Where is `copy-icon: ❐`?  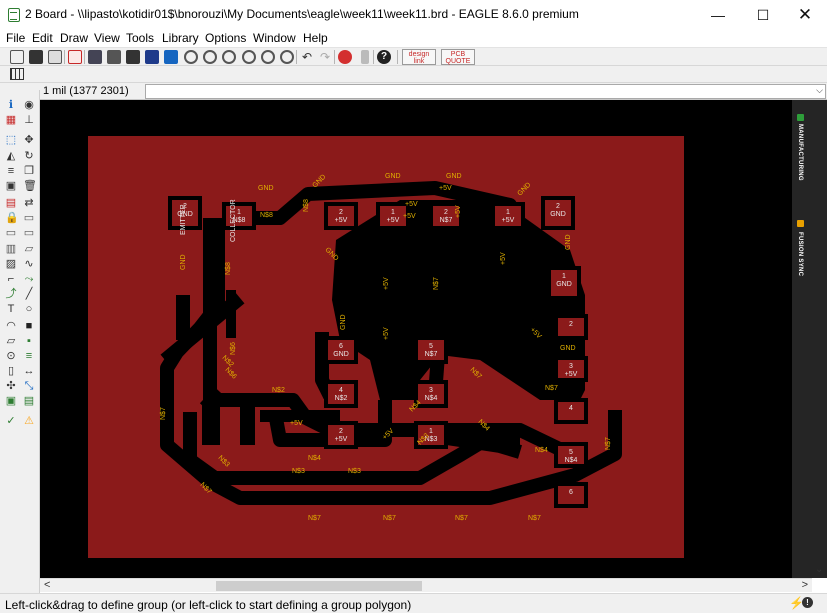 copy-icon: ❐ is located at coordinates (29, 171).